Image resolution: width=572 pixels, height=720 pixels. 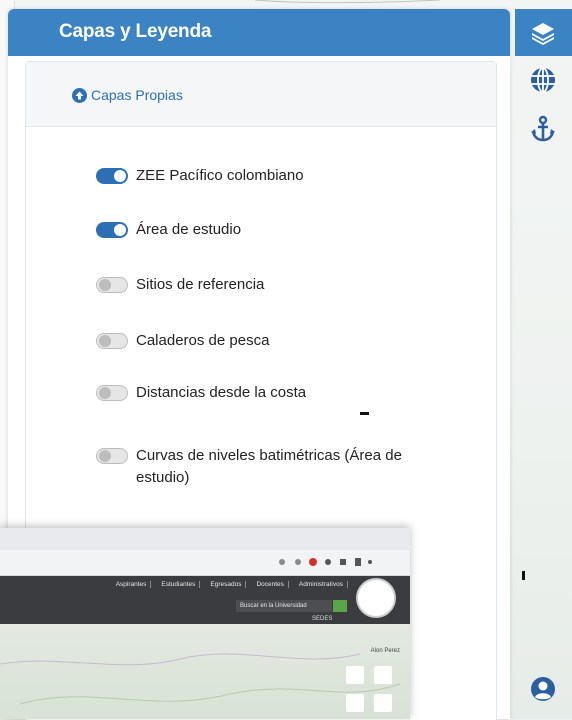 I want to click on embedded-search-icon, so click(x=355, y=675).